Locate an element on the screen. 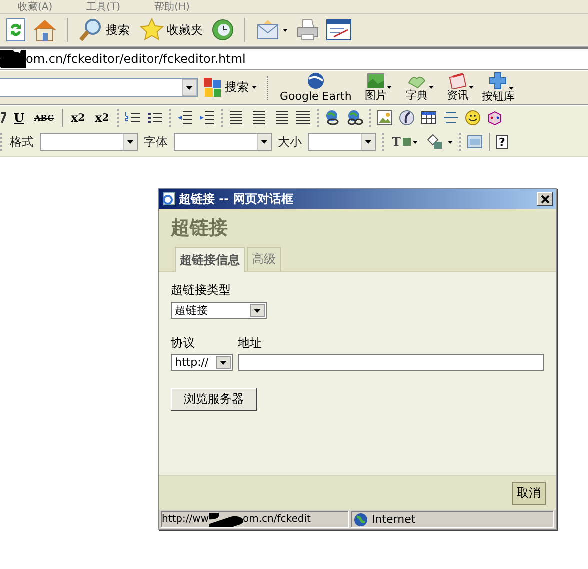  status-url: om.cn/fckedit is located at coordinates (277, 519).